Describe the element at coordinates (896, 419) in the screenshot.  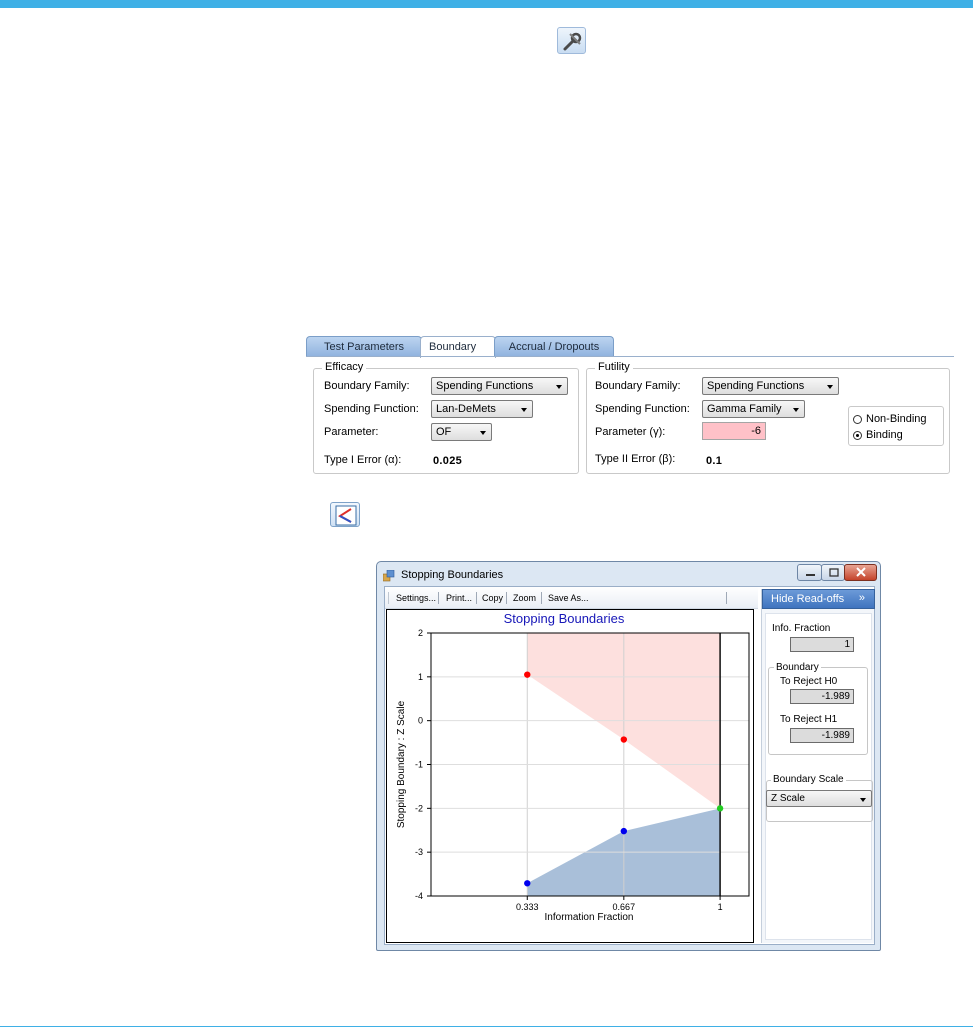
I see `non-binding-label: Non-Binding` at that location.